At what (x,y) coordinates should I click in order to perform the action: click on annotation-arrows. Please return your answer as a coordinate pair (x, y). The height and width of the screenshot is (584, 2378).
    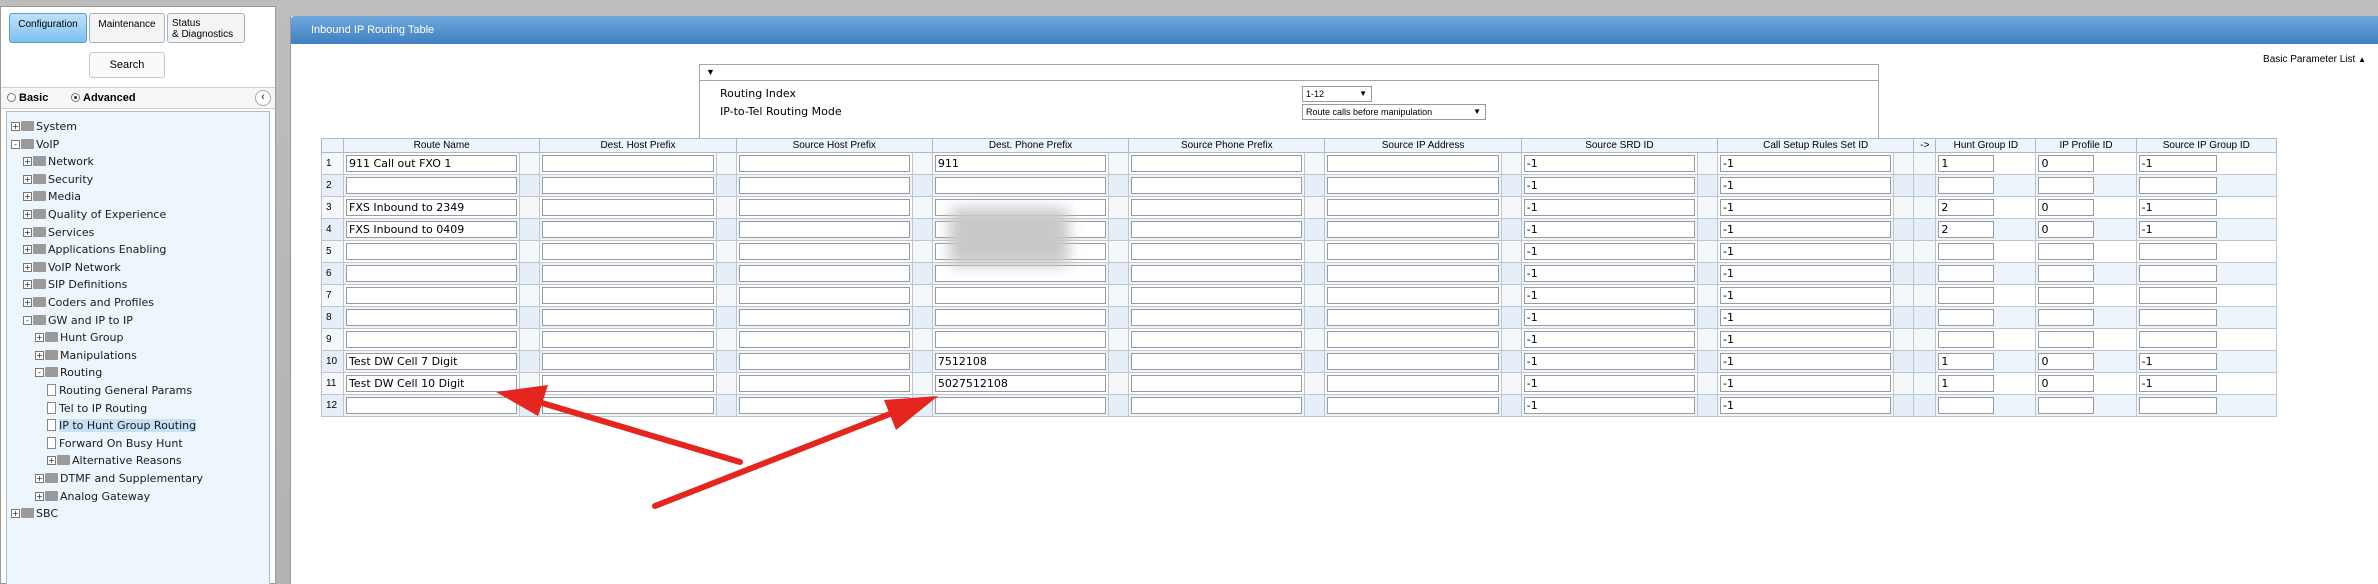
    Looking at the image, I should click on (717, 447).